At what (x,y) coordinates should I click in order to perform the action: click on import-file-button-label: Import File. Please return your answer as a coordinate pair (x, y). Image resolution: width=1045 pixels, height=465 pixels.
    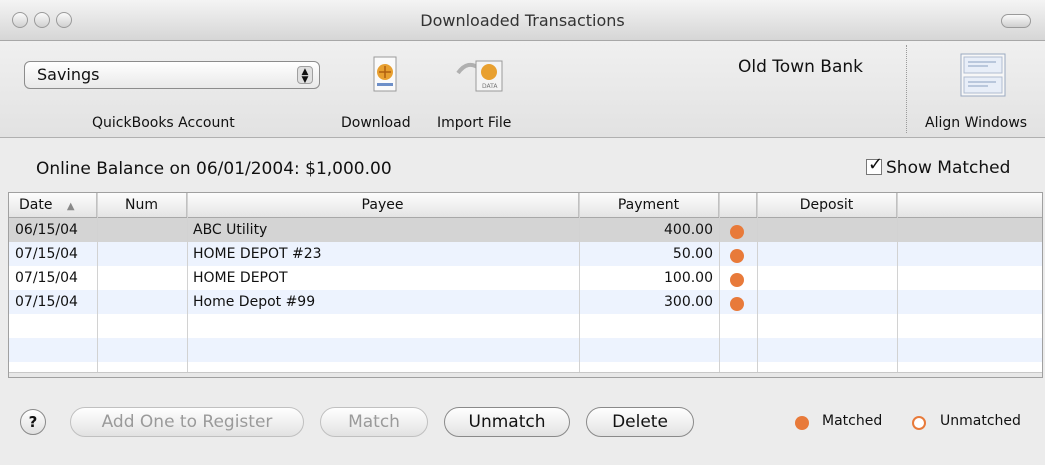
    Looking at the image, I should click on (474, 123).